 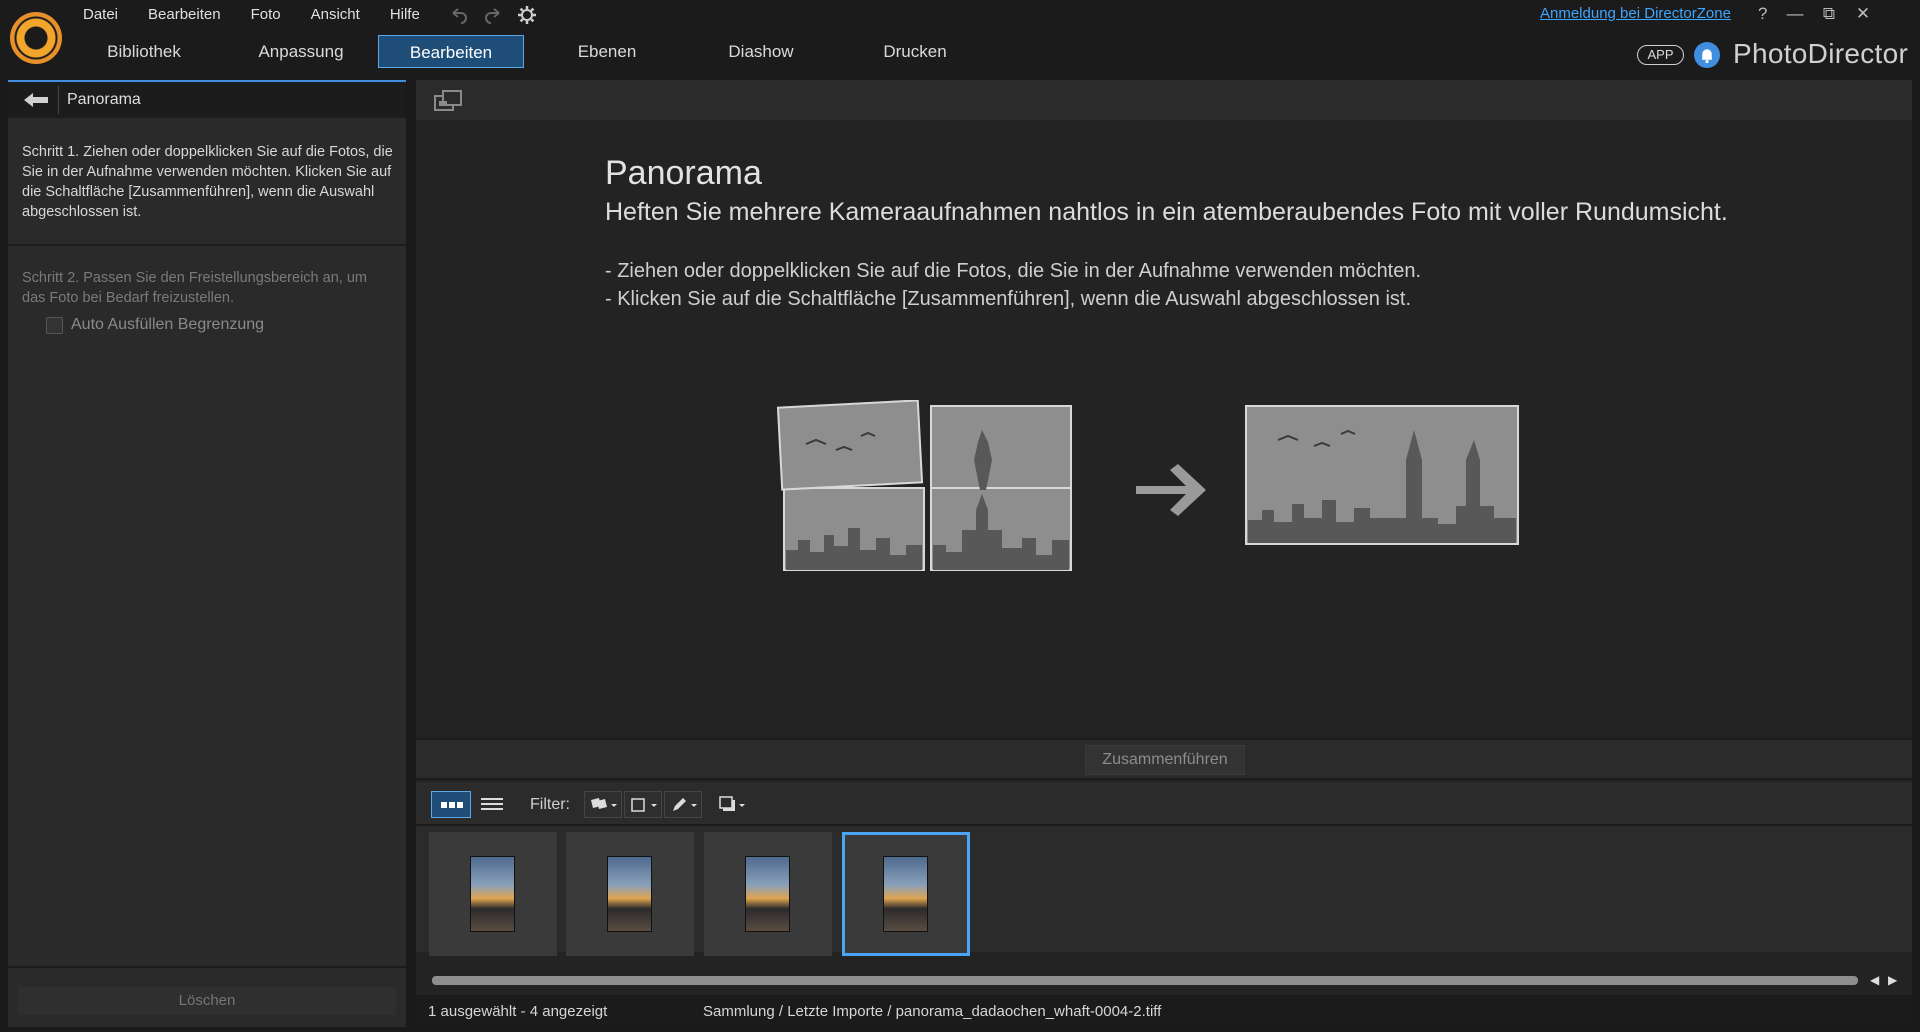 I want to click on flag-filter-icon, so click(x=603, y=804).